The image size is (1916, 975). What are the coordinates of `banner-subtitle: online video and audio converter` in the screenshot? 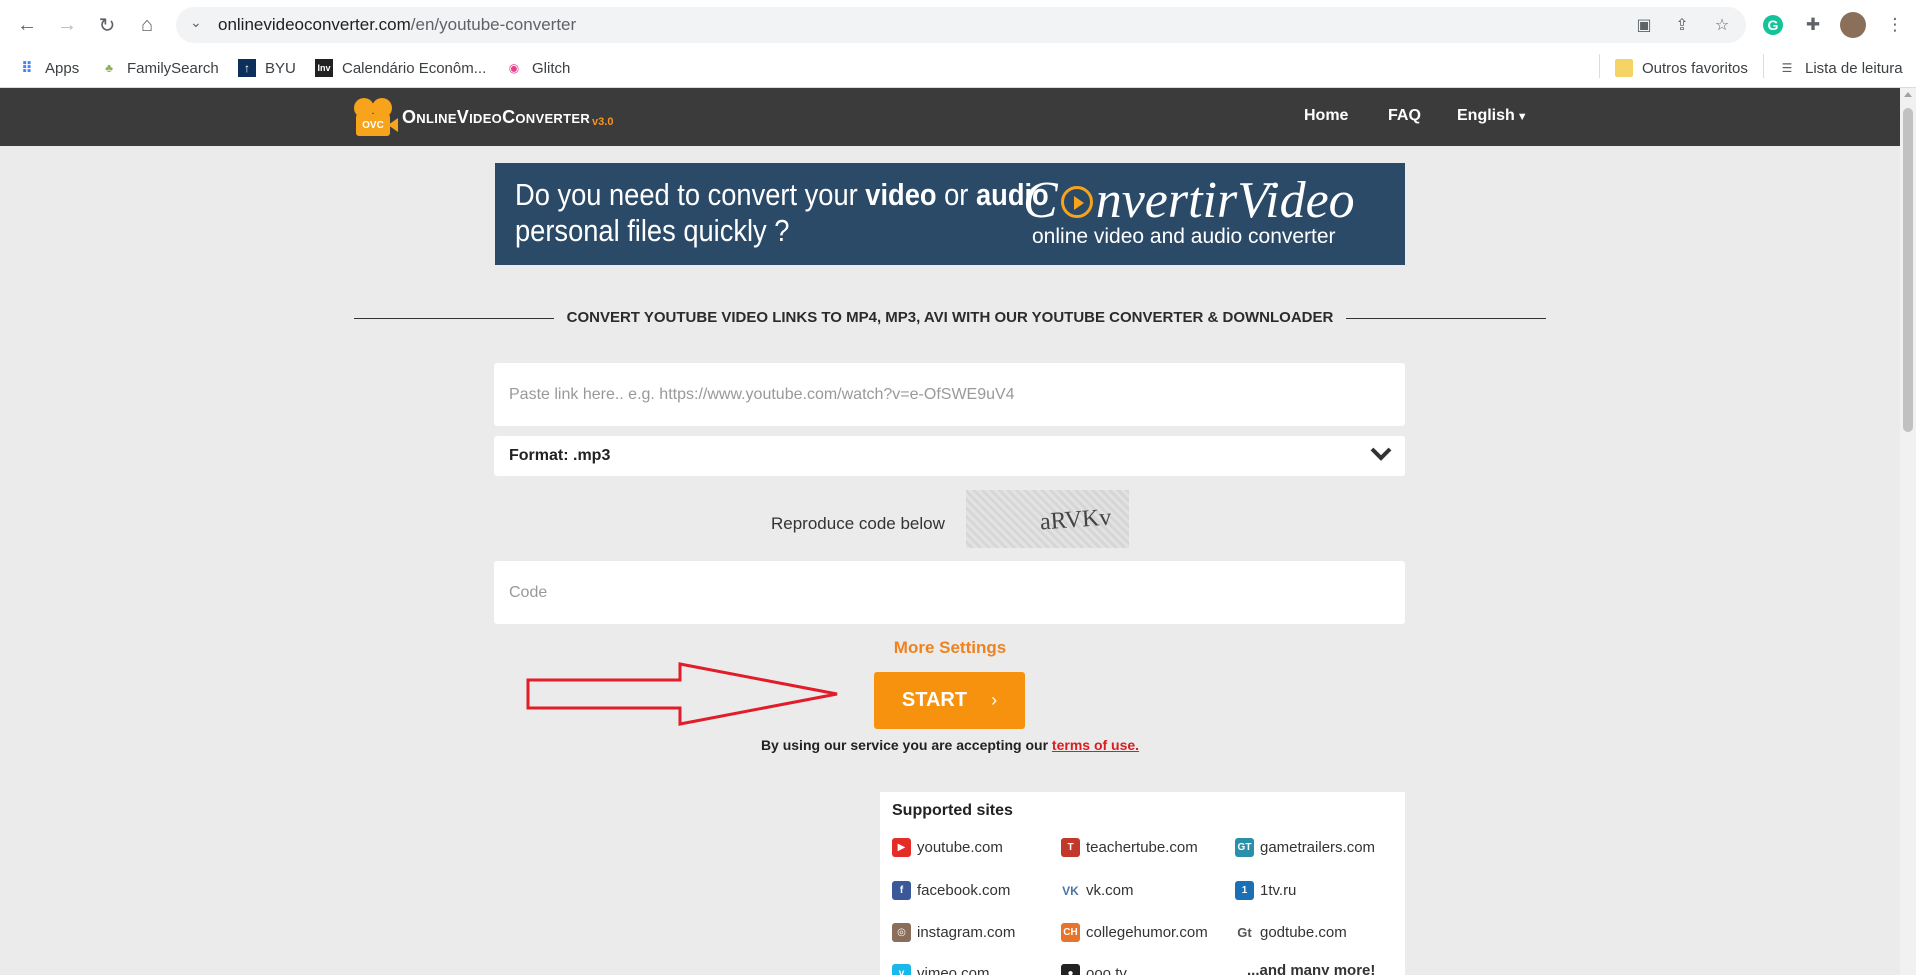 It's located at (1184, 236).